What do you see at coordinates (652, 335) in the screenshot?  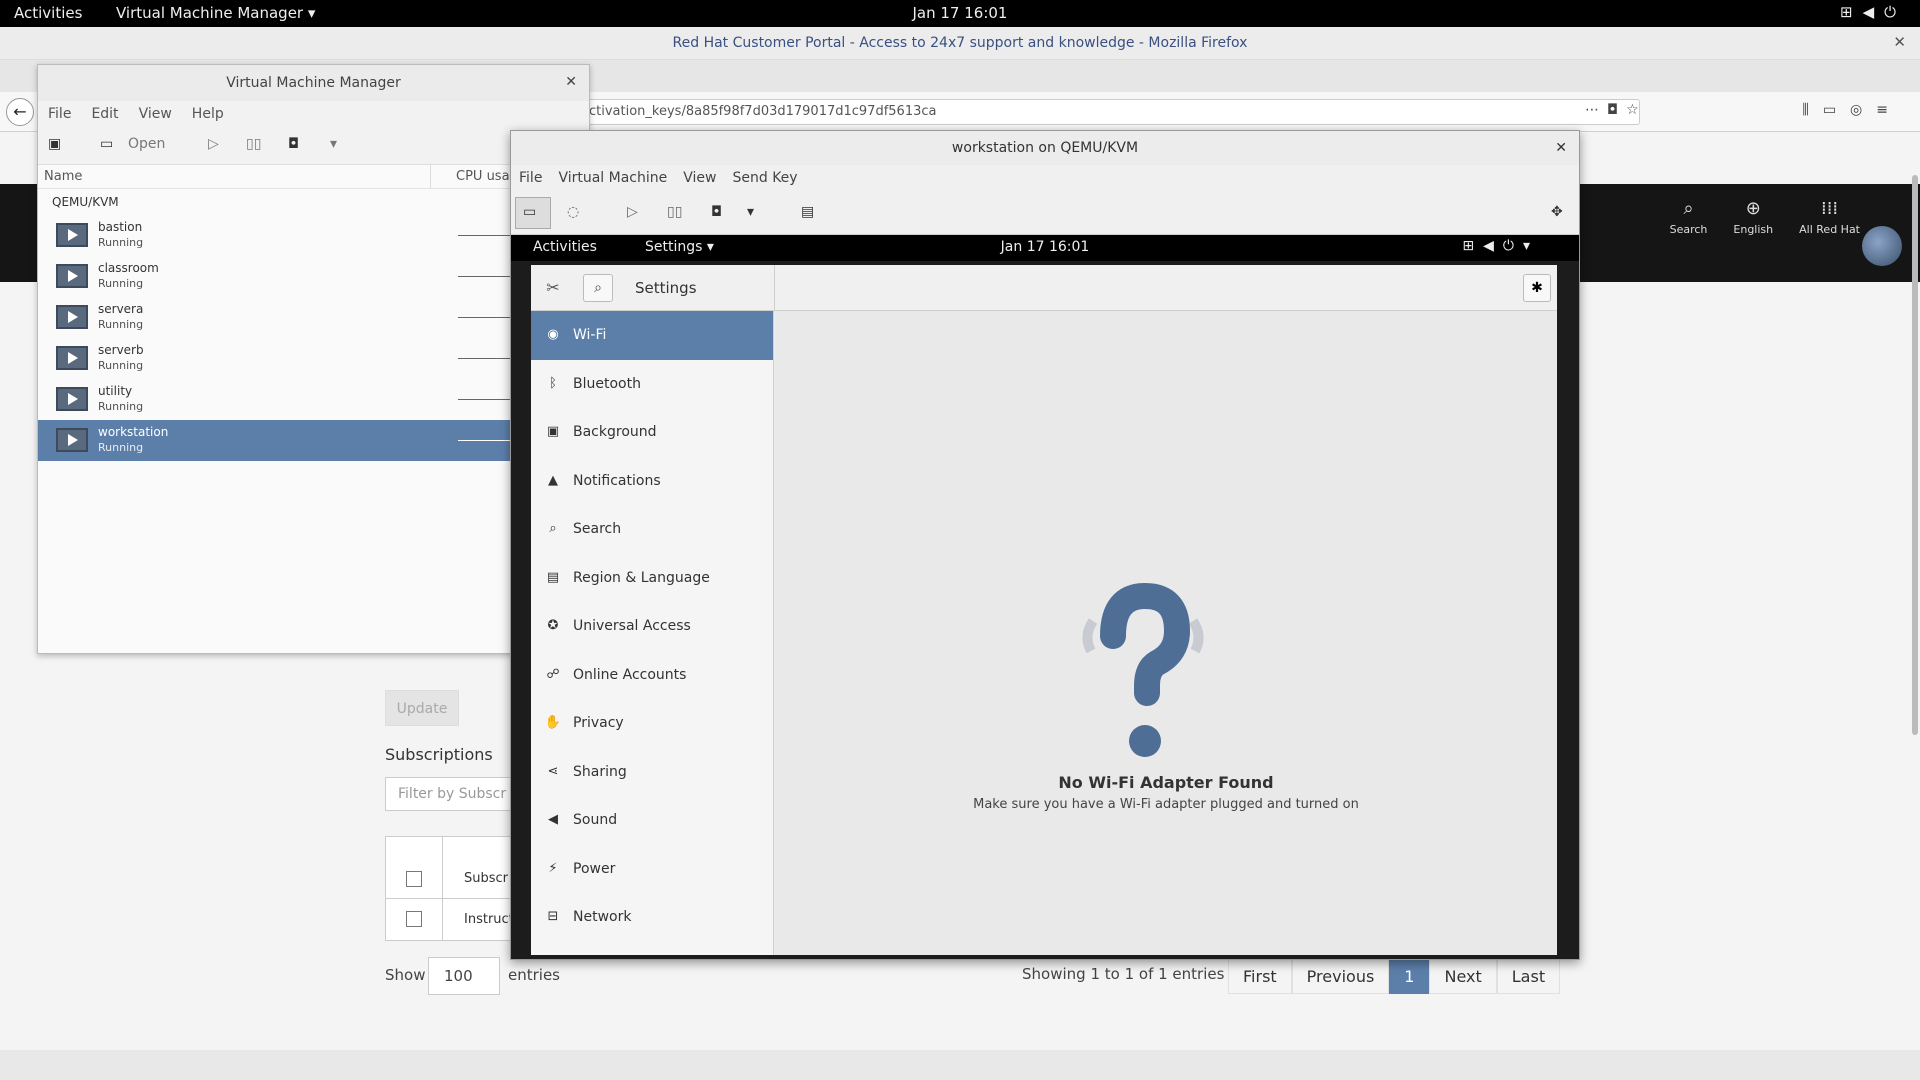 I see `sidebar-item-wi-fi: ◉ Wi-Fi` at bounding box center [652, 335].